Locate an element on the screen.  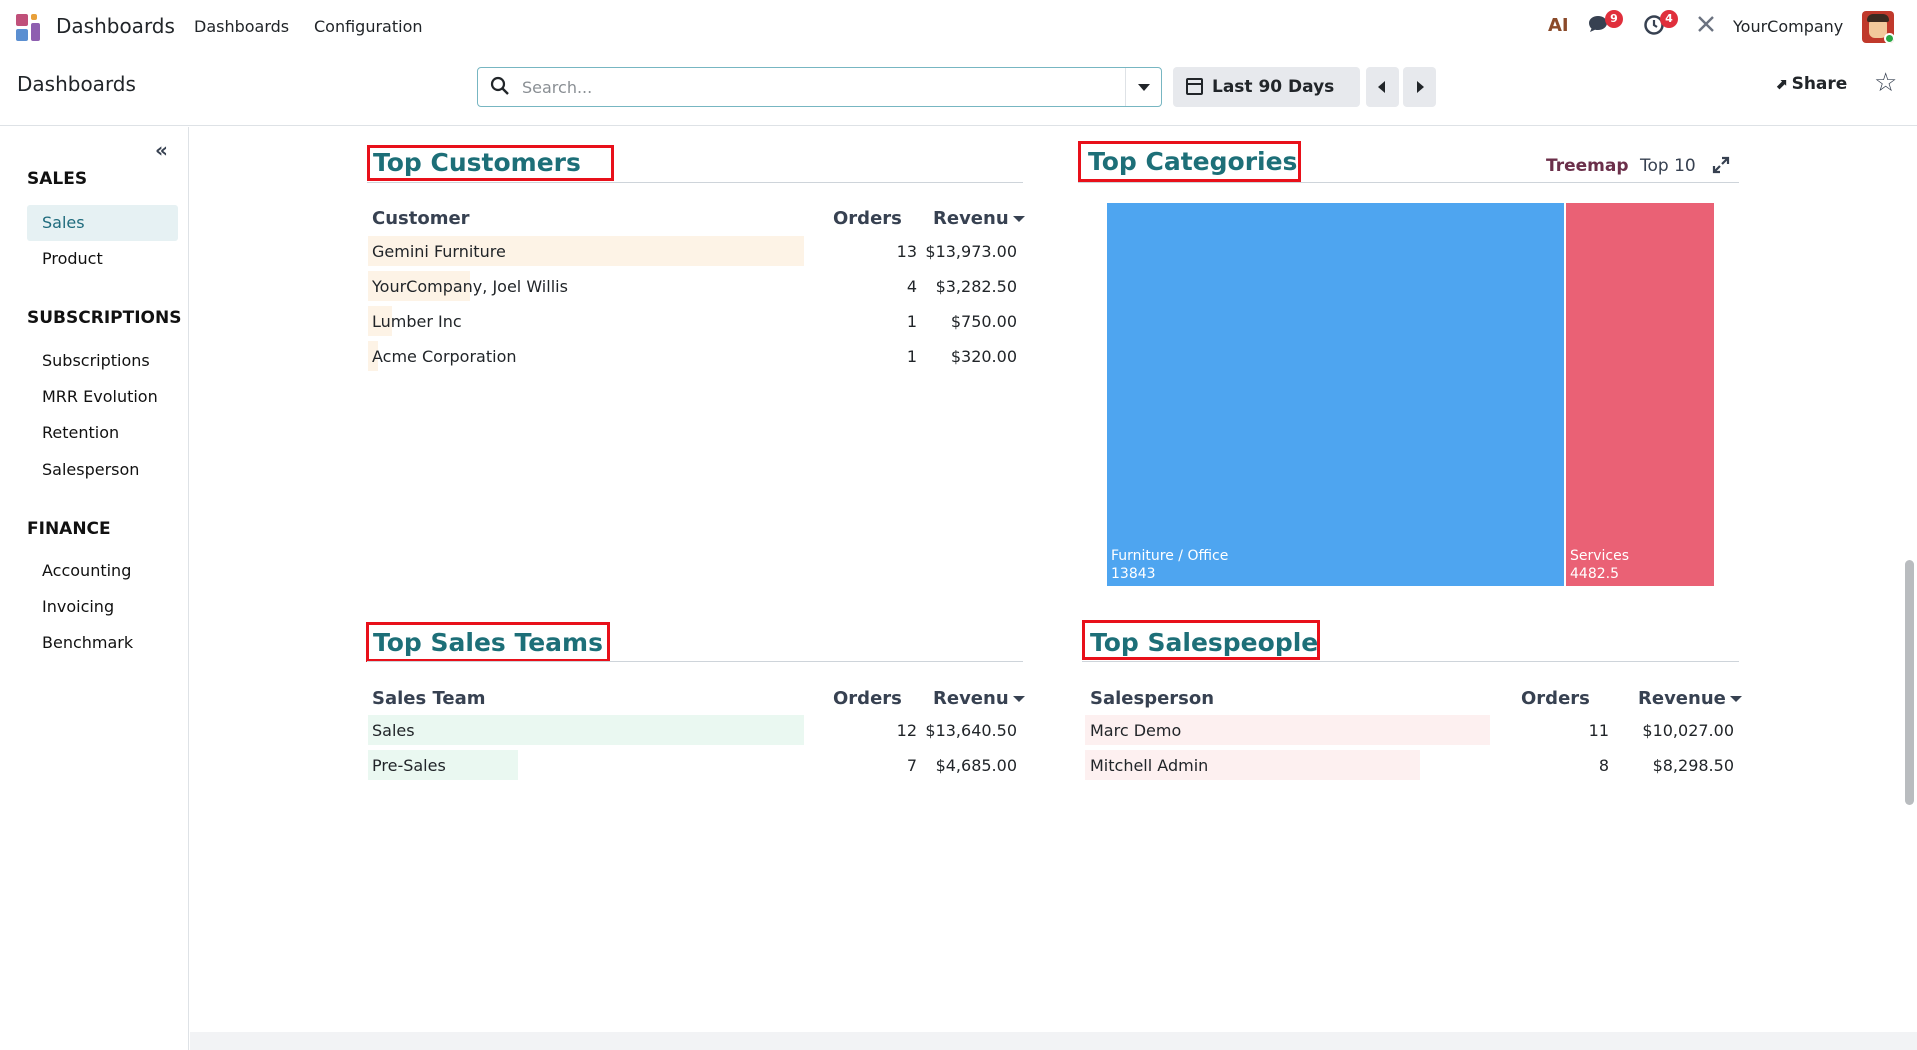
row-name: Acme Corporation is located at coordinates (444, 356).